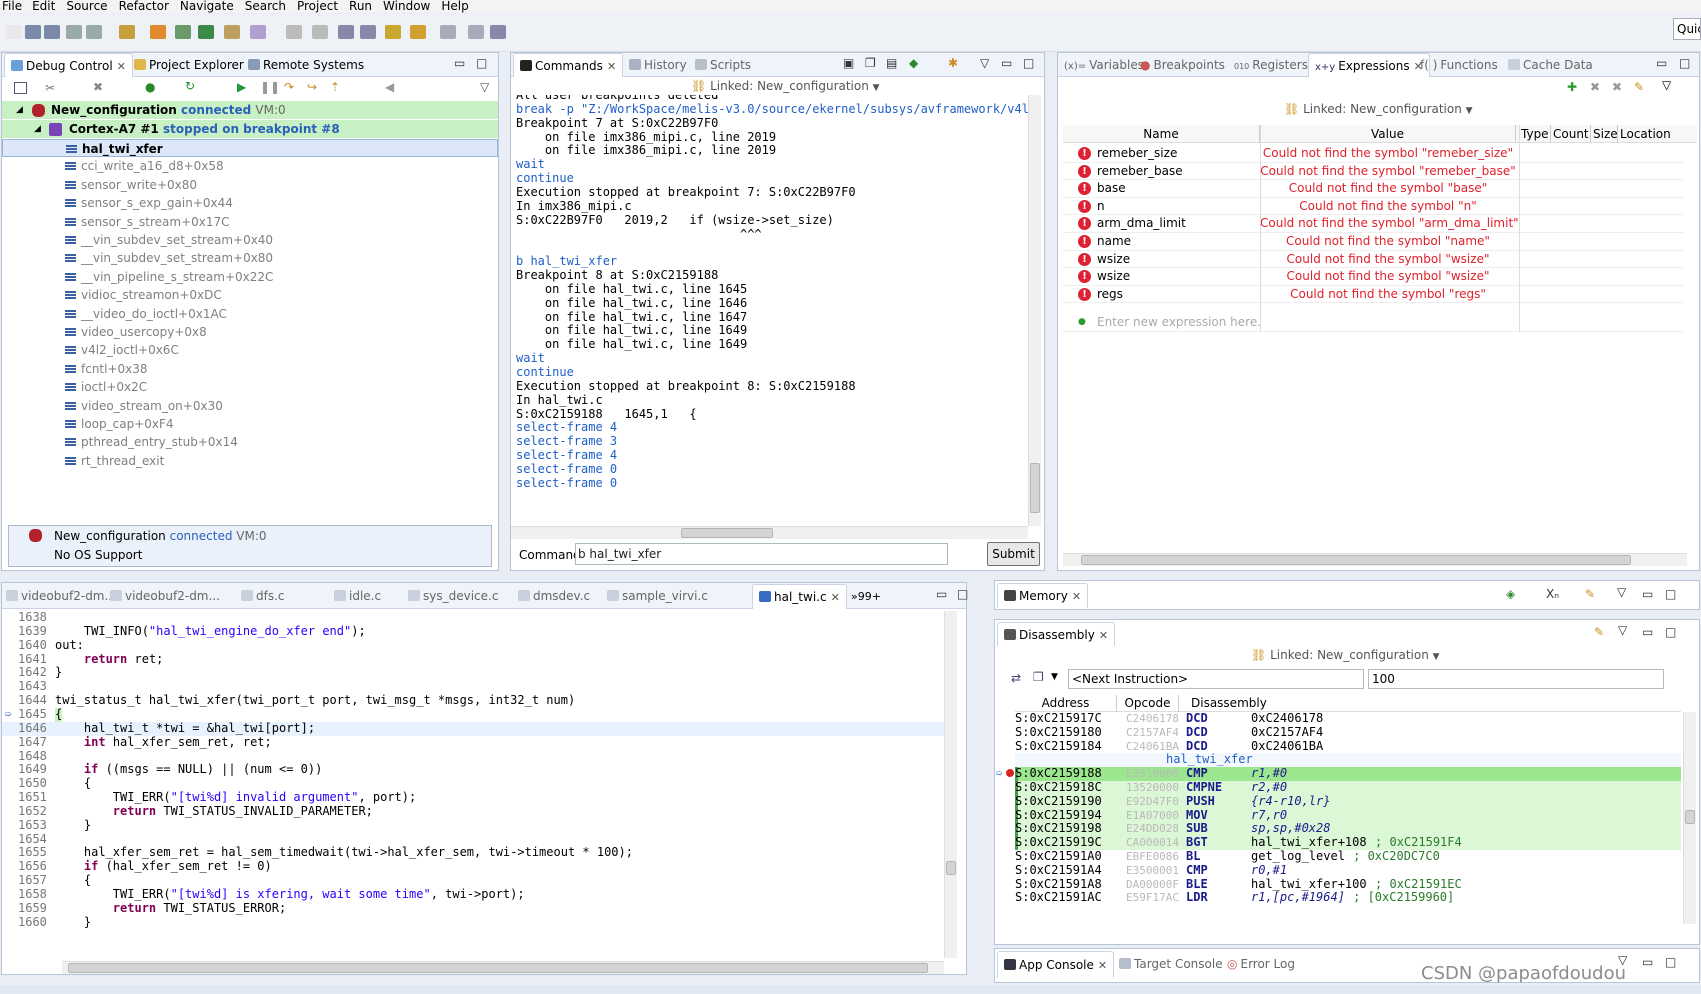 This screenshot has width=1701, height=994. Describe the element at coordinates (473, 645) in the screenshot. I see `code-line: 1640 out:` at that location.